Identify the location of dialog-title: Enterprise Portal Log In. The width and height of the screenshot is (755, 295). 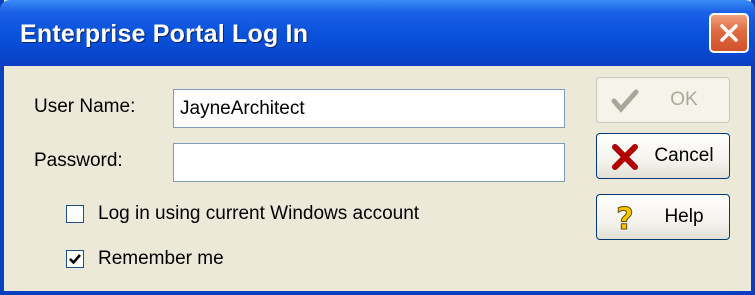
(164, 34).